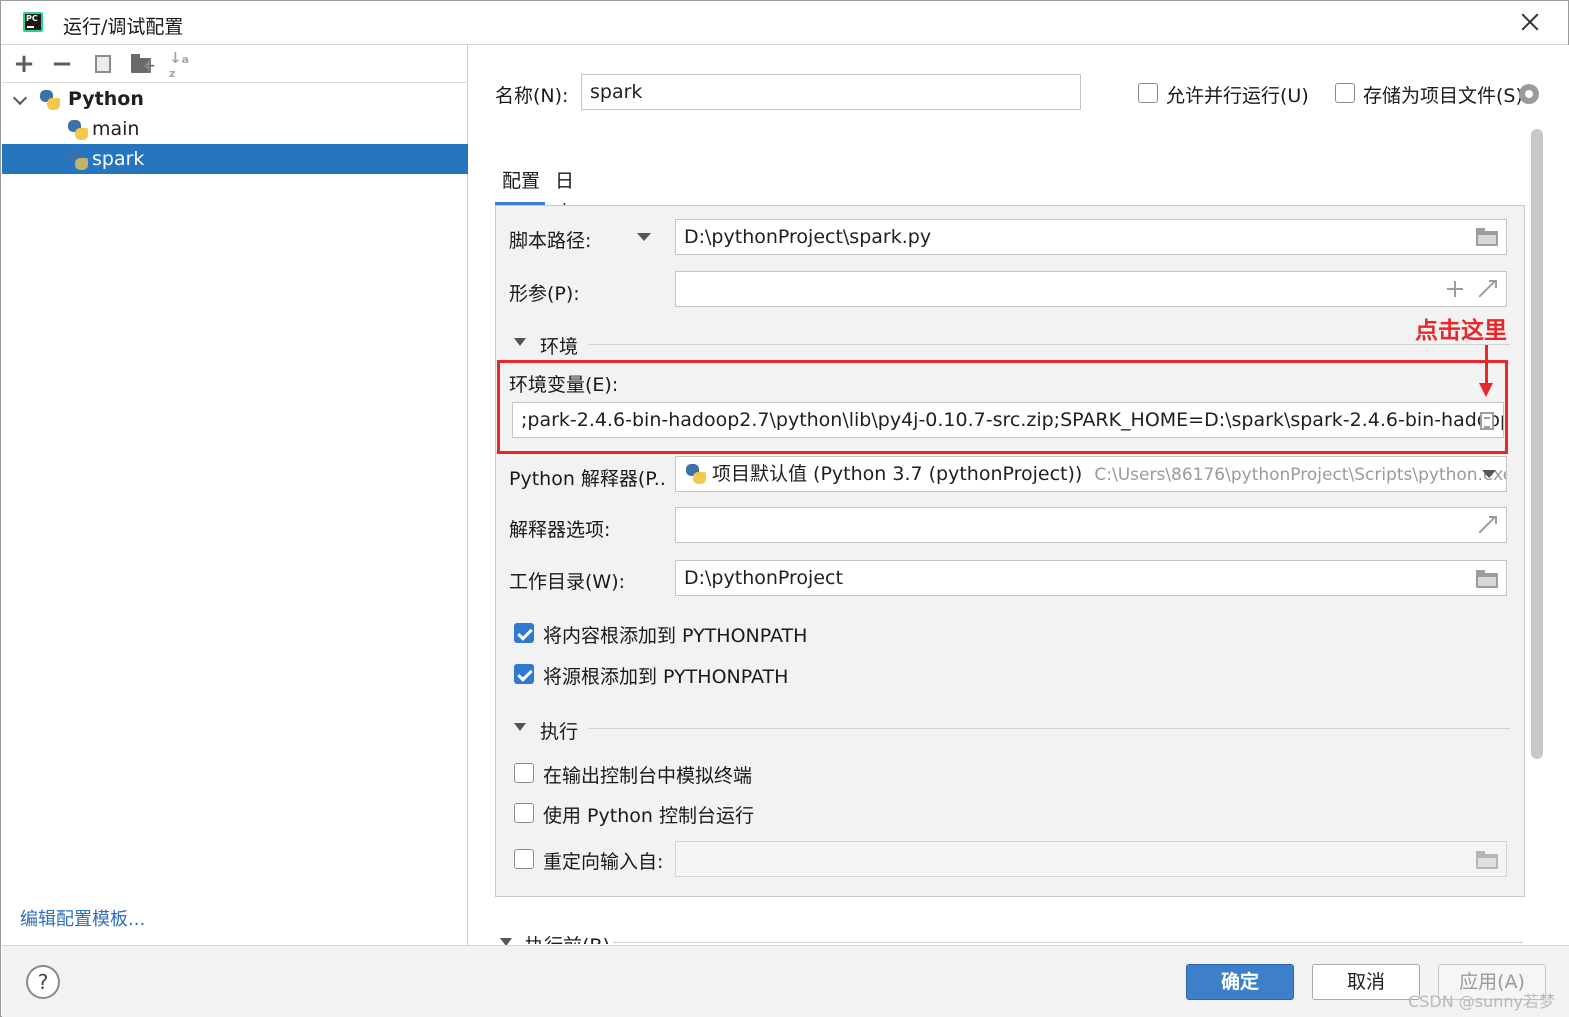 Image resolution: width=1569 pixels, height=1017 pixels. Describe the element at coordinates (1486, 371) in the screenshot. I see `arrow-down-icon` at that location.